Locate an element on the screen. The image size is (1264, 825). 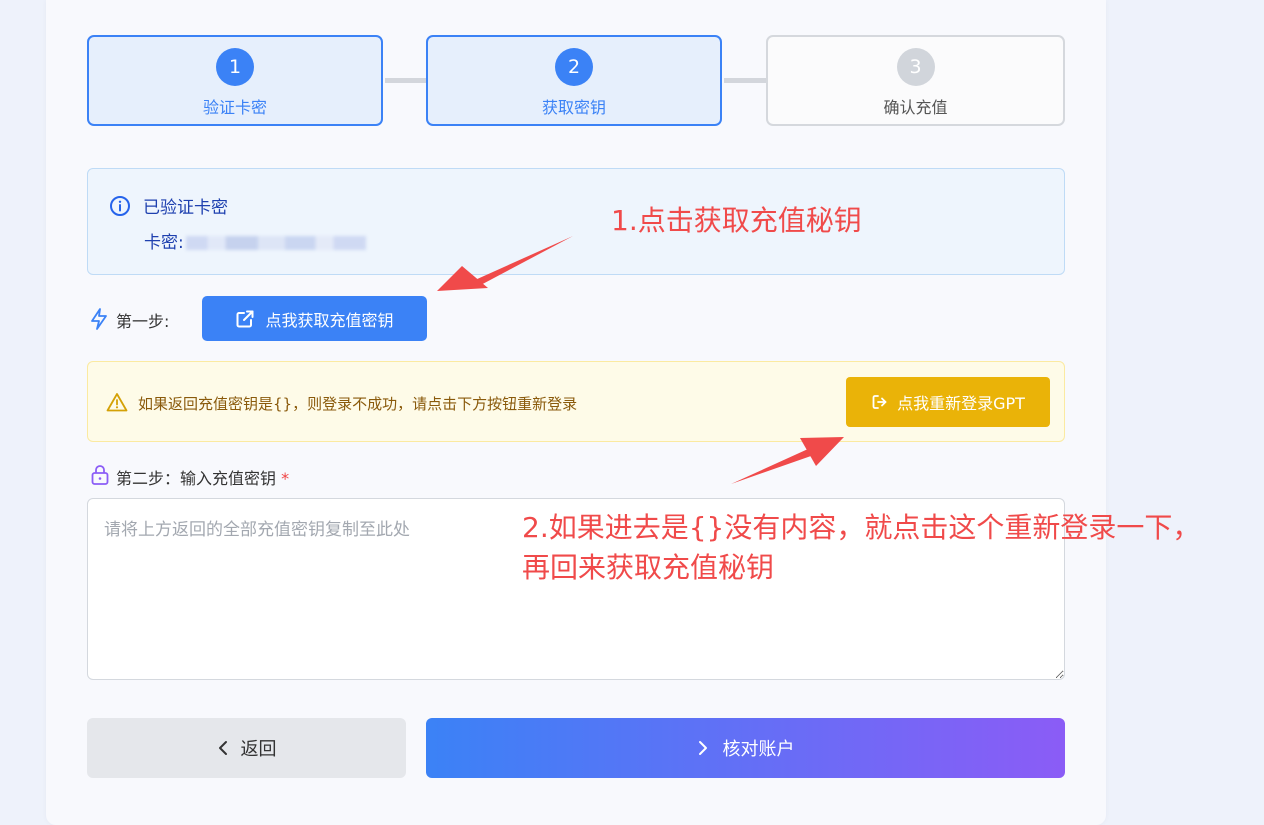
annotation-note-2: 2.如果进去是{}没有内容，就点击这个重新登录一下， 再回来获取充值秘钥 is located at coordinates (861, 548).